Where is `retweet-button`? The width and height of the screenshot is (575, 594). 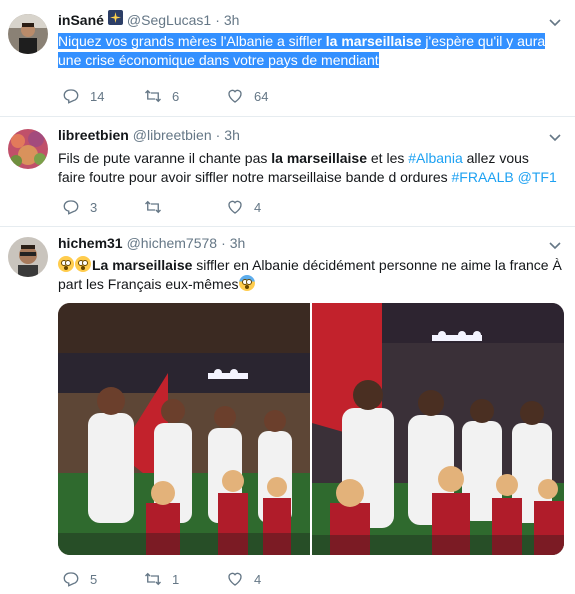
retweet-button is located at coordinates (185, 207).